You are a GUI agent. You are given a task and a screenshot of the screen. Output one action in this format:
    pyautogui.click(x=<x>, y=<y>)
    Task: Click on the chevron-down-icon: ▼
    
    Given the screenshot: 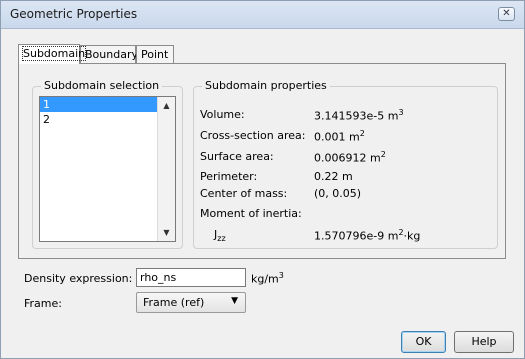 What is the action you would take?
    pyautogui.click(x=234, y=301)
    